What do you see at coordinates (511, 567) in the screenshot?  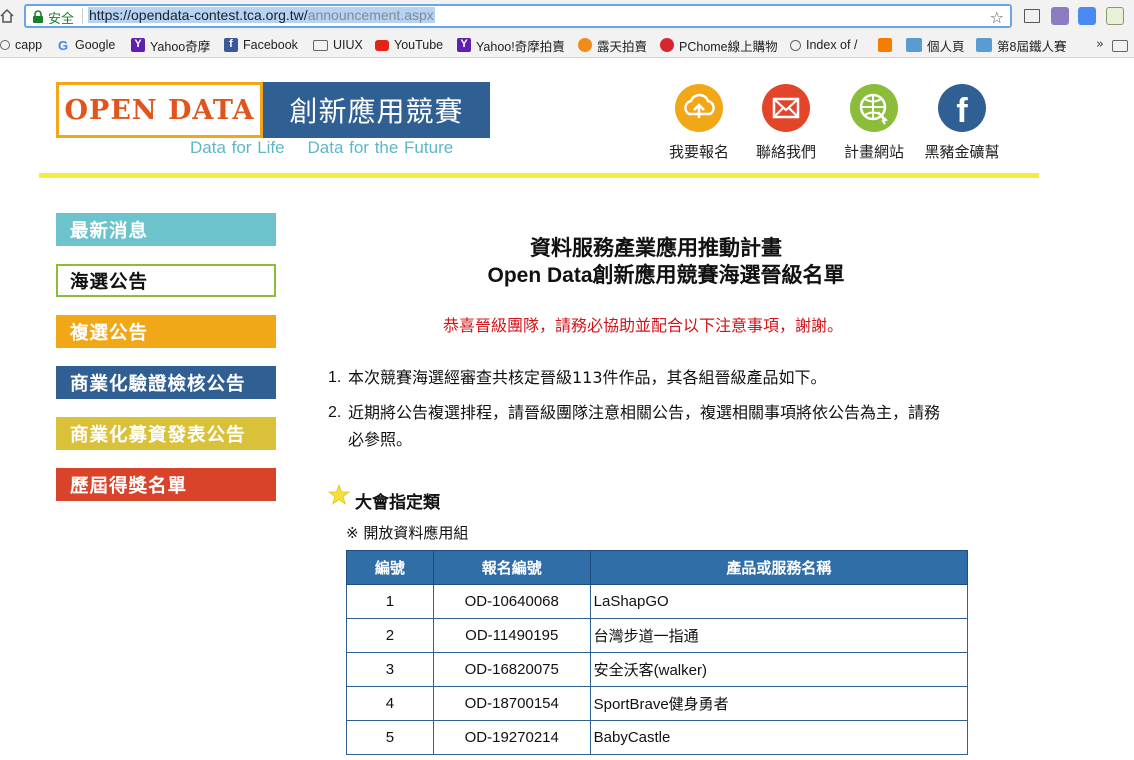 I see `column-header-registration-id: 報名編號` at bounding box center [511, 567].